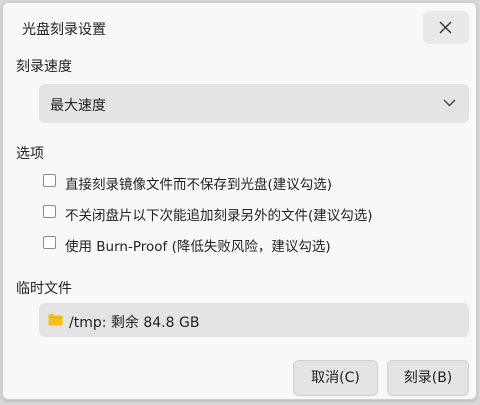  What do you see at coordinates (254, 103) in the screenshot?
I see `speed-select: 最大速度` at bounding box center [254, 103].